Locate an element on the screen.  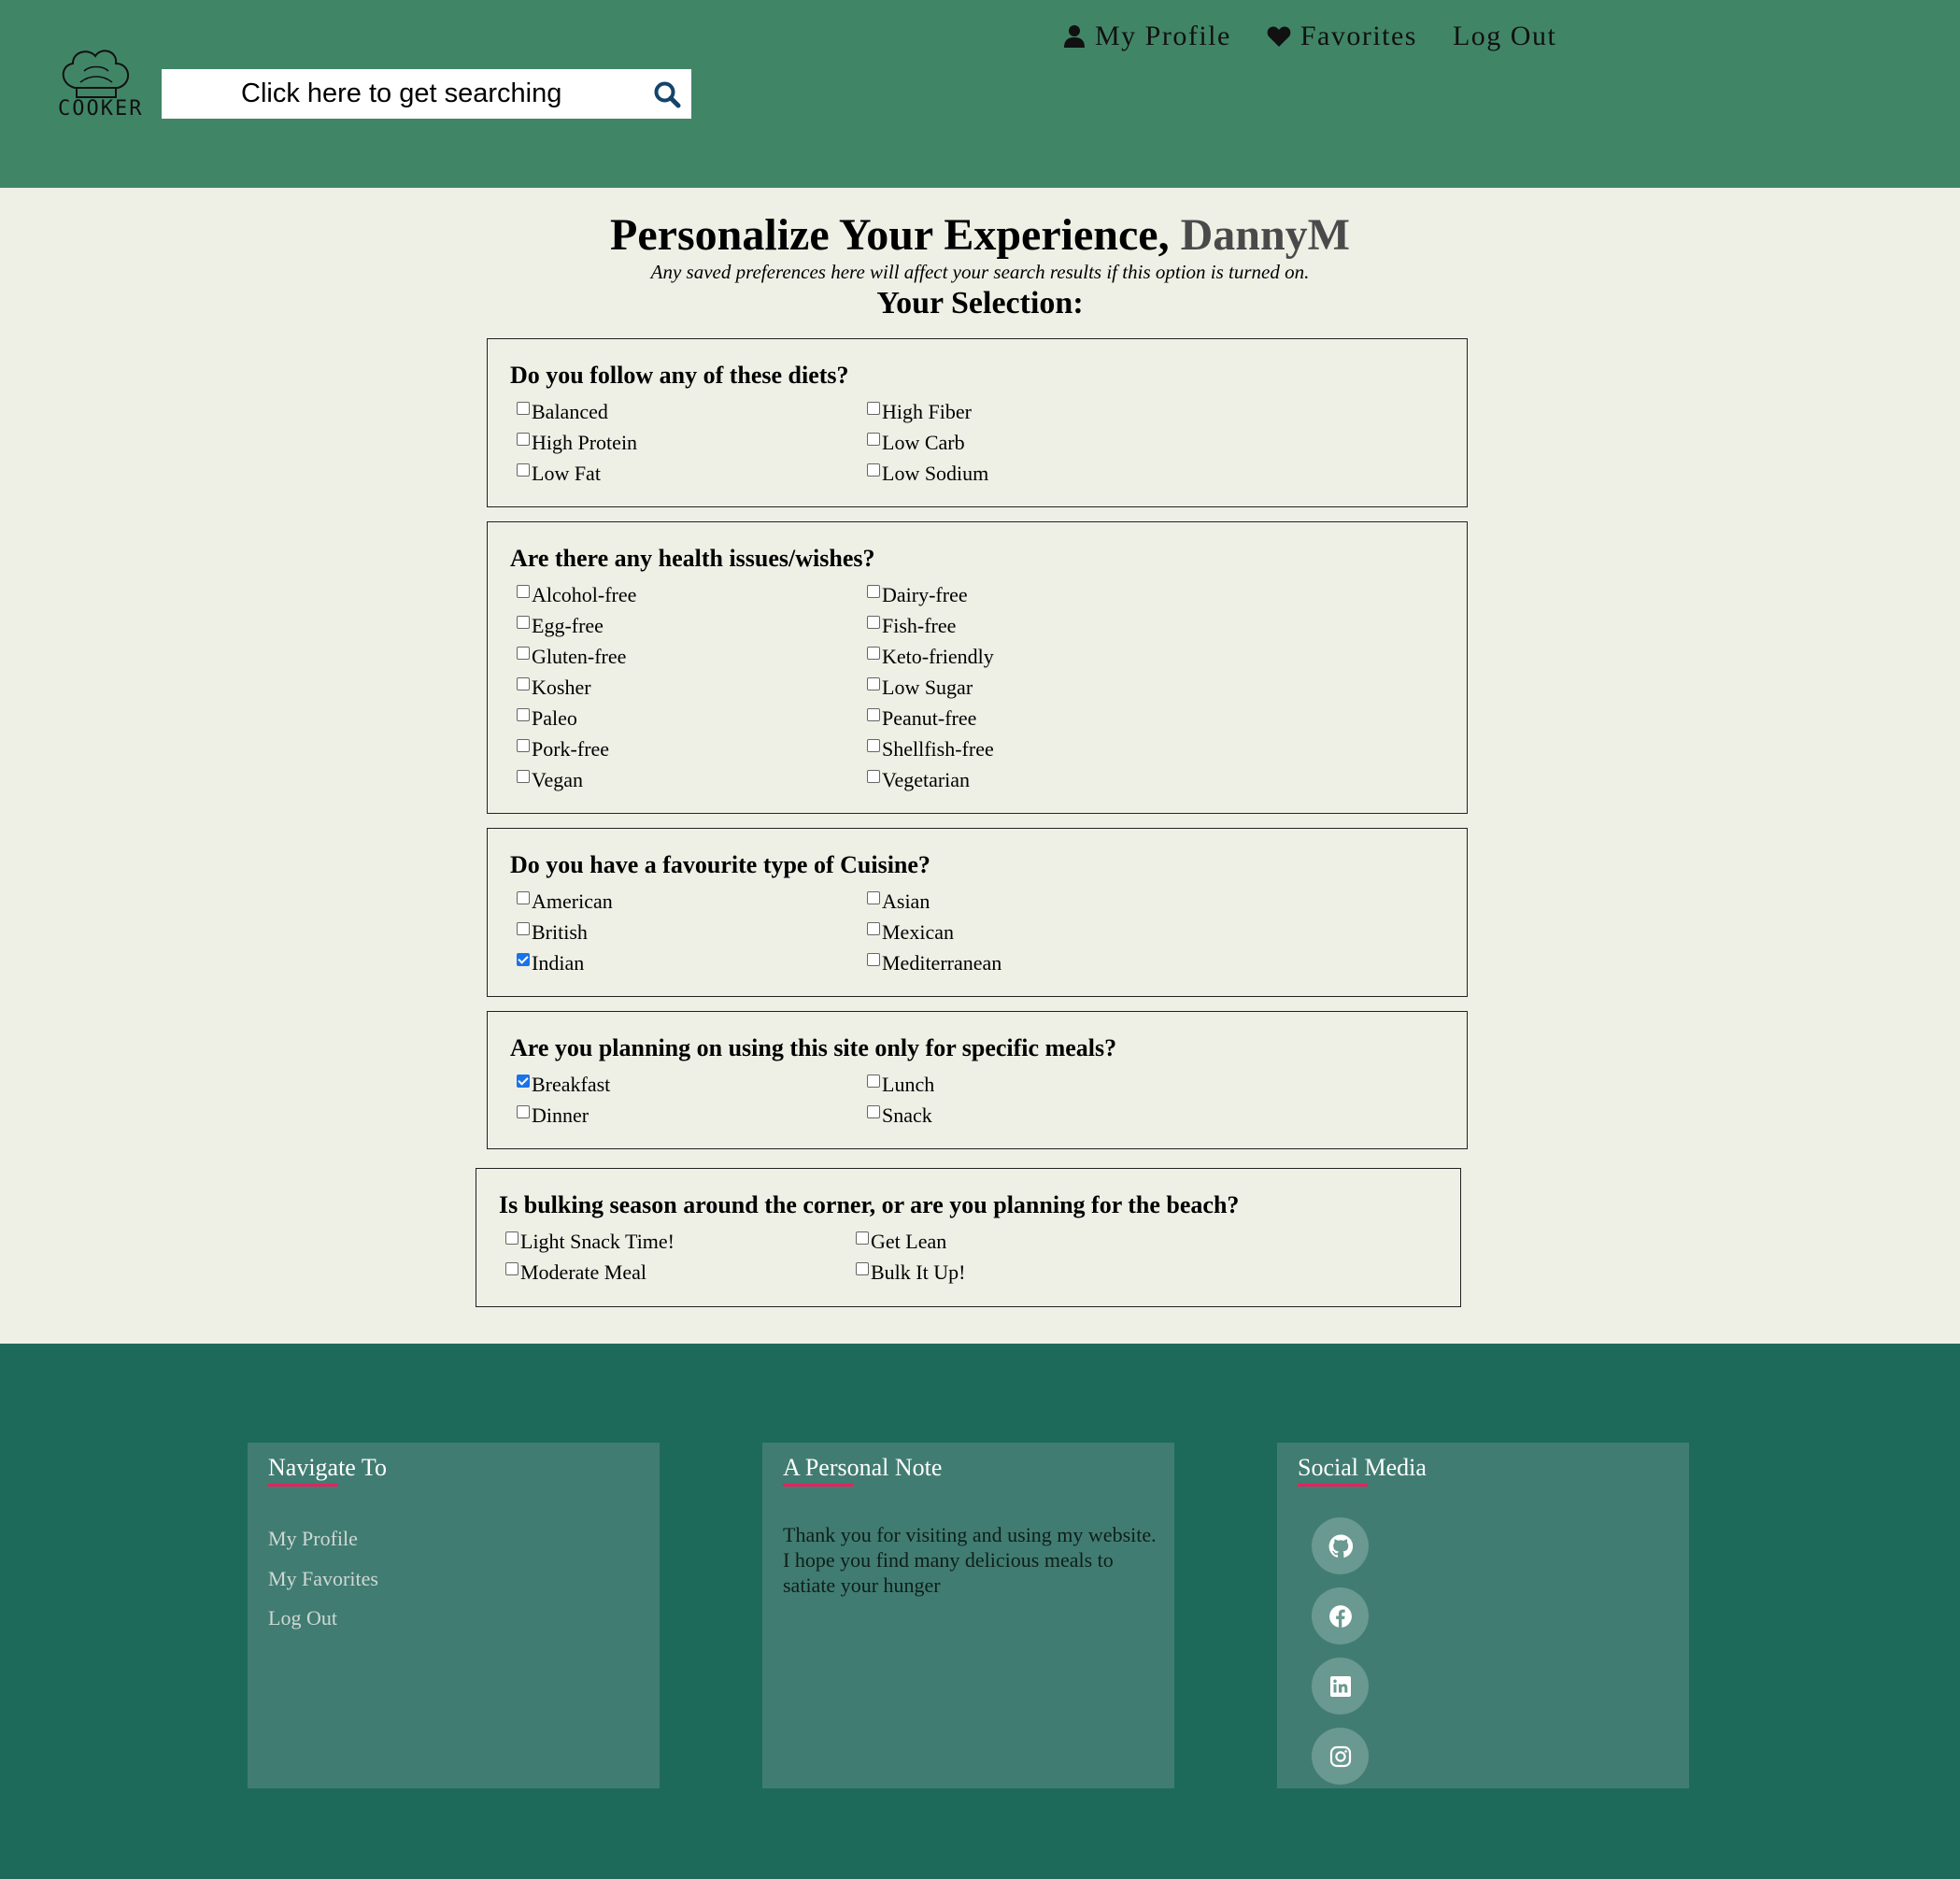
option-balanced: Balanced is located at coordinates (692, 411).